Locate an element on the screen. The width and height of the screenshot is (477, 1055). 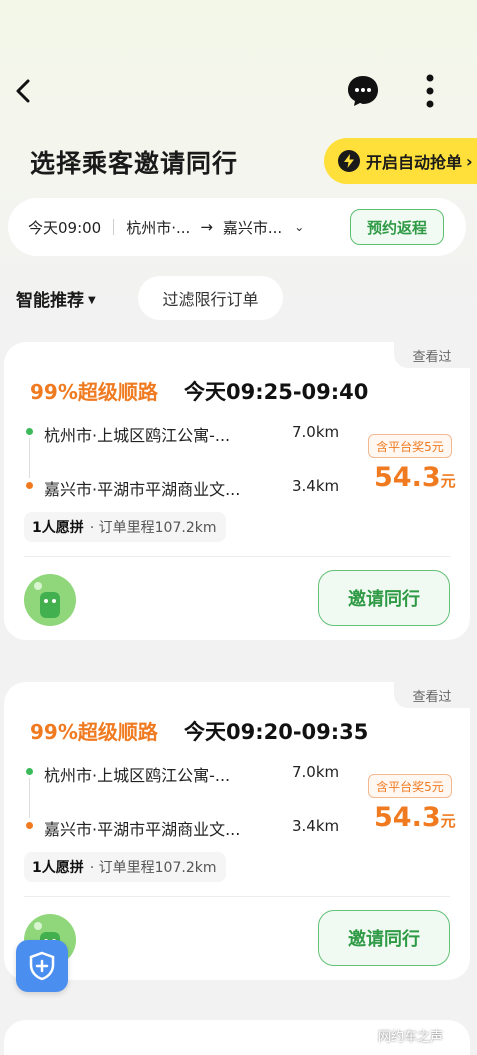
pickup-time: 今天09:25-09:40 is located at coordinates (276, 392).